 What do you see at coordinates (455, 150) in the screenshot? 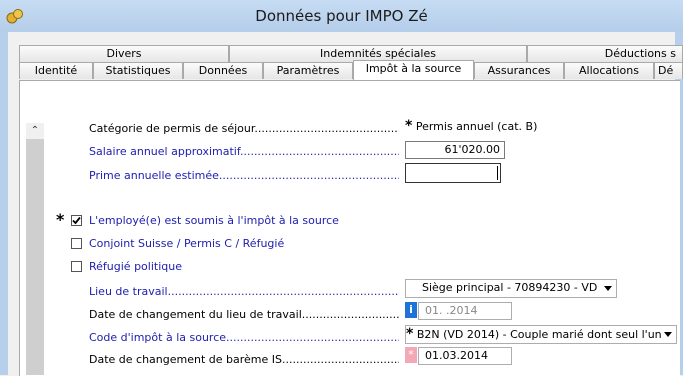
I see `salaire-input: 61'020.00` at bounding box center [455, 150].